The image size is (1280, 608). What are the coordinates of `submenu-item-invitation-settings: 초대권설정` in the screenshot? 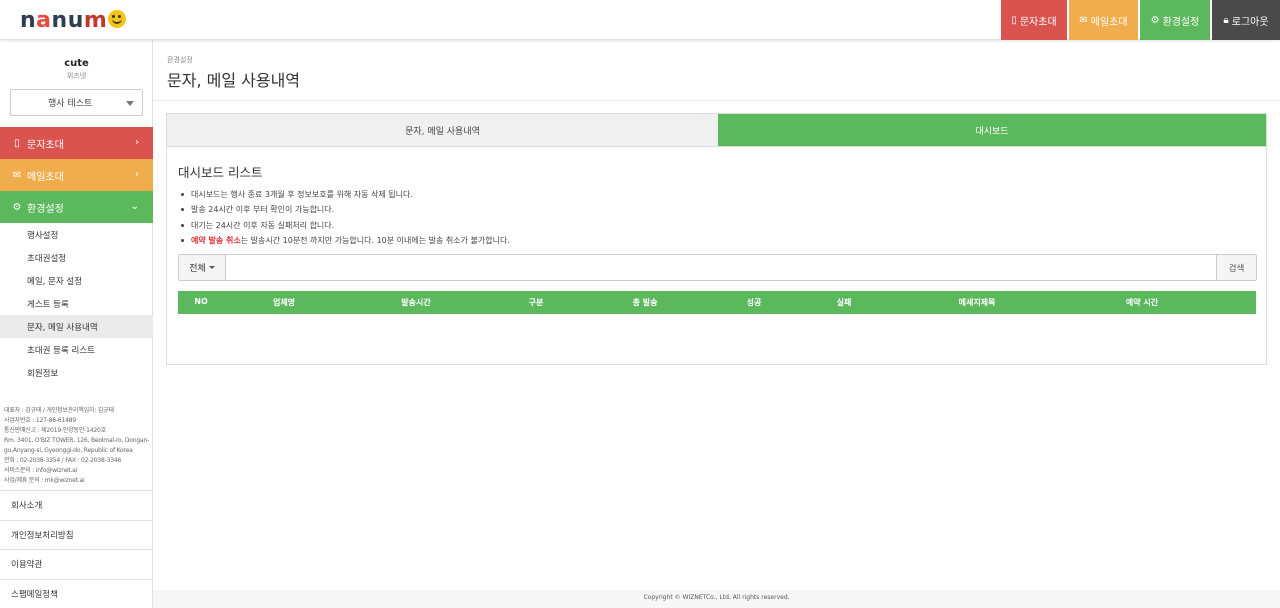 It's located at (76, 257).